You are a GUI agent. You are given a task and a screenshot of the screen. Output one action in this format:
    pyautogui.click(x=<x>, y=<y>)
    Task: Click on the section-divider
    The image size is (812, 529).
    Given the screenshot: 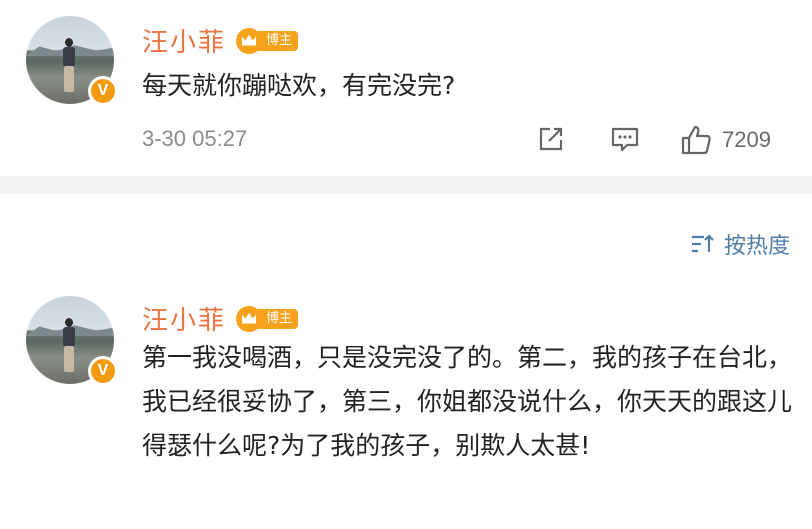 What is the action you would take?
    pyautogui.click(x=406, y=185)
    